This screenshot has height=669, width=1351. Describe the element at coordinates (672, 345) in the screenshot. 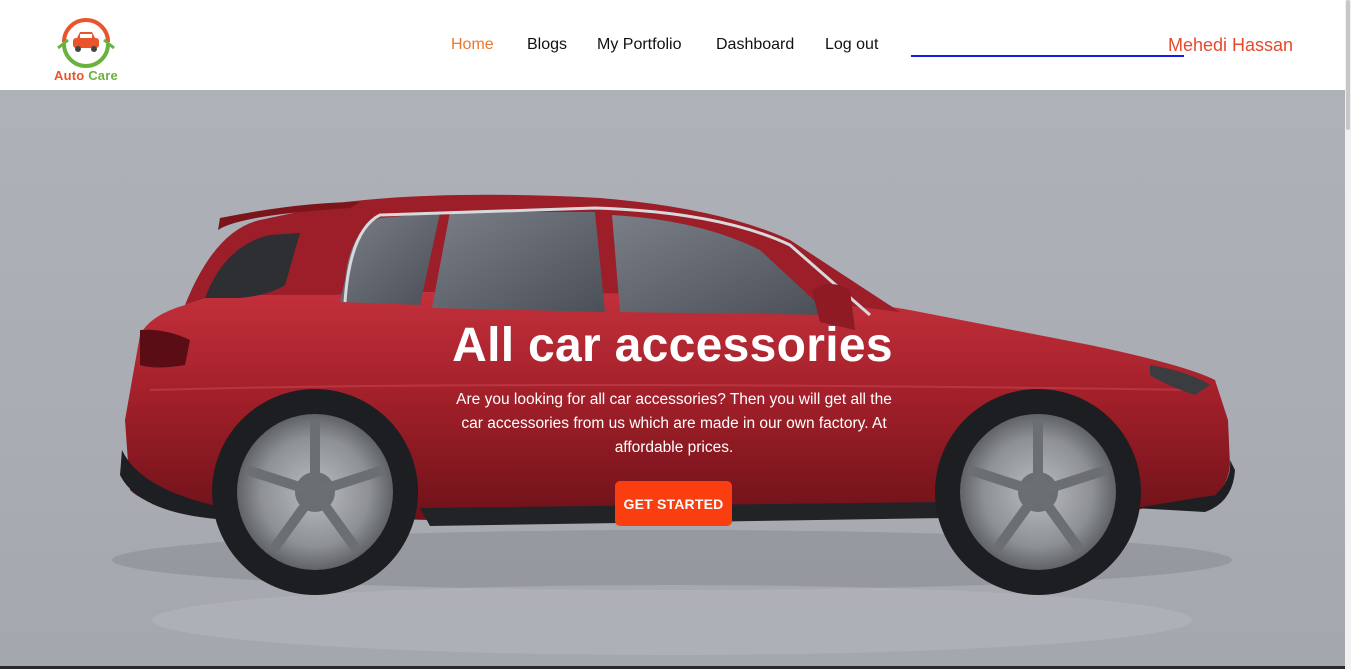

I see `hero-title: All car accessories` at that location.